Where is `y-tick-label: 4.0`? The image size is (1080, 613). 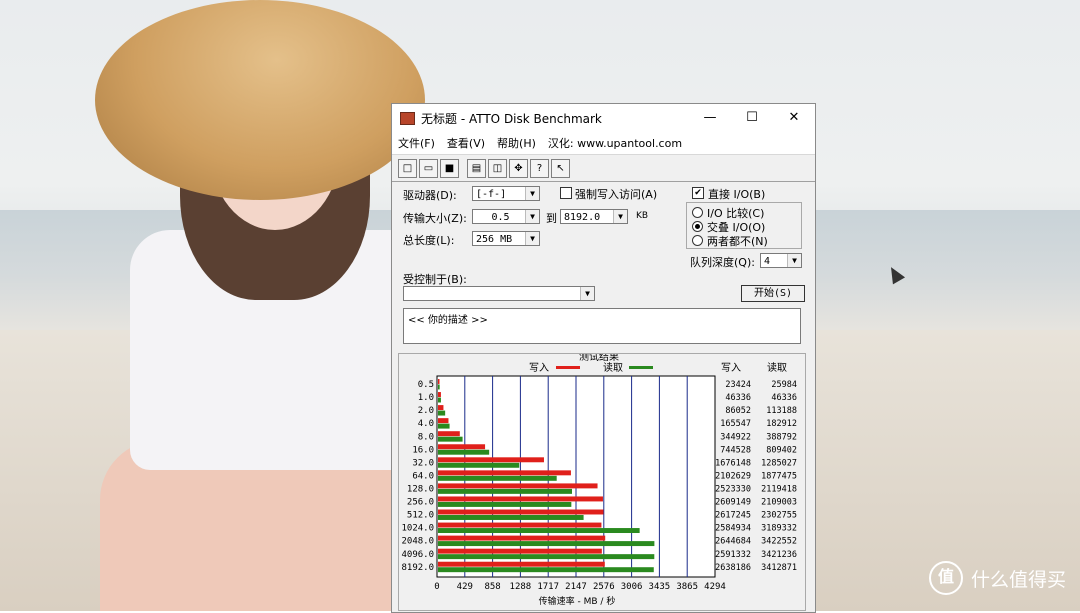
y-tick-label: 4.0 is located at coordinates (426, 424).